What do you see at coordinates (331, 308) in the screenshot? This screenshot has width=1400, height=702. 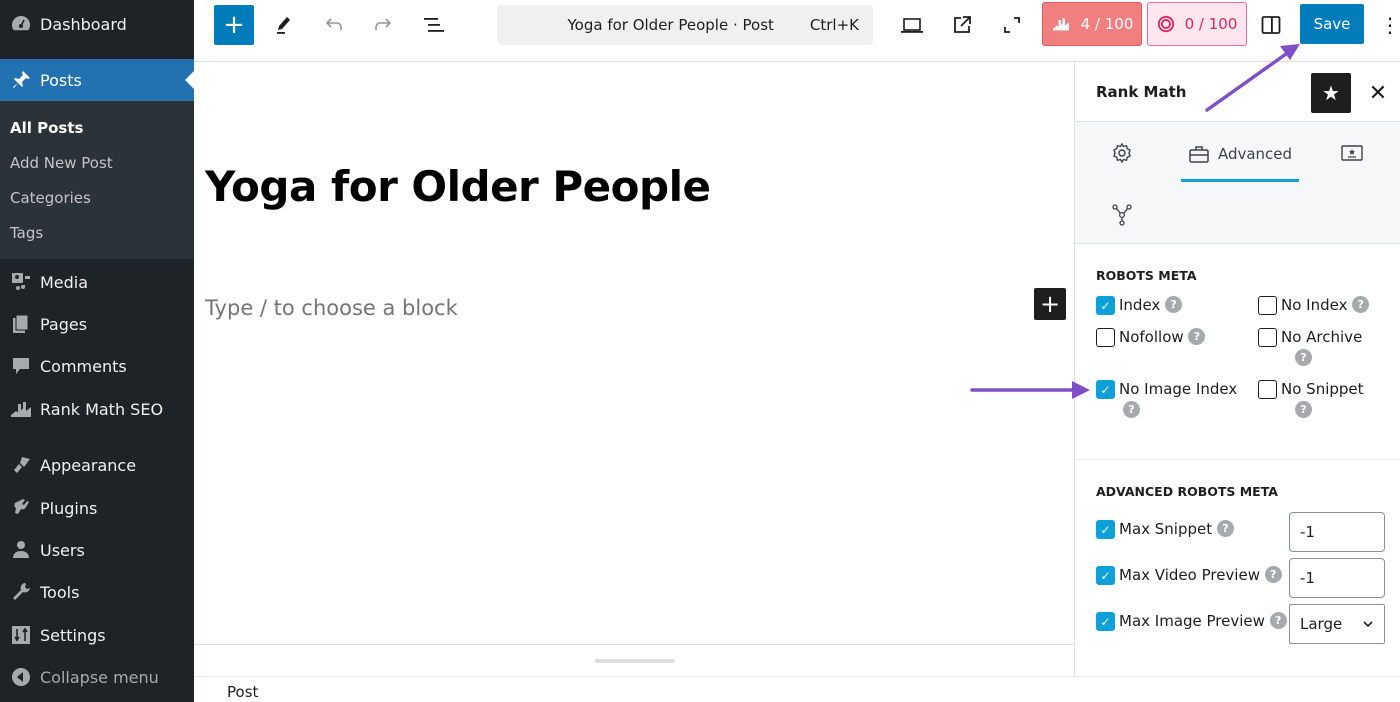 I see `block-placeholder: Type / to choose a block` at bounding box center [331, 308].